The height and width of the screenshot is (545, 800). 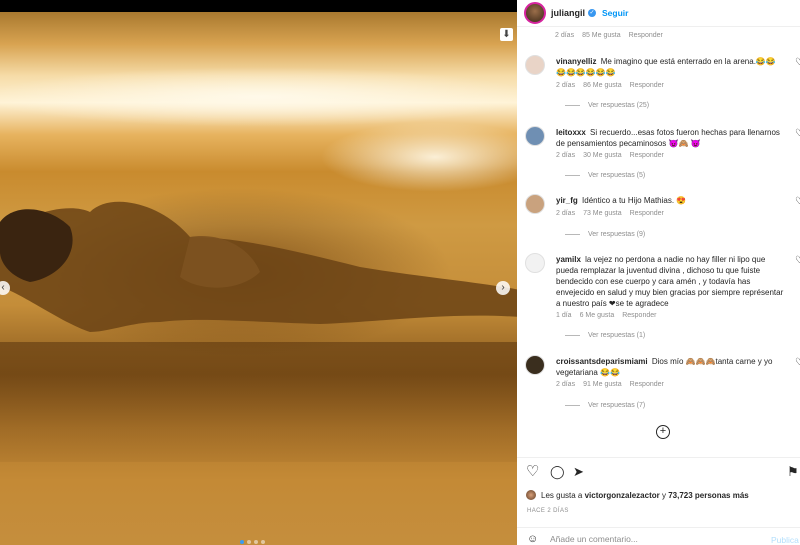 What do you see at coordinates (622, 495) in the screenshot?
I see `liker-username: victorgonzalezactor` at bounding box center [622, 495].